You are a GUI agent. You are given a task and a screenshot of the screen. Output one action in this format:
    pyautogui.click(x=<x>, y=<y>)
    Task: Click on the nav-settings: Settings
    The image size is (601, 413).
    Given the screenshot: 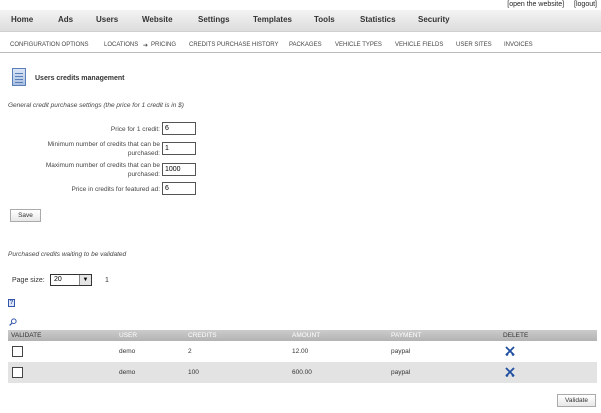 What is the action you would take?
    pyautogui.click(x=214, y=19)
    